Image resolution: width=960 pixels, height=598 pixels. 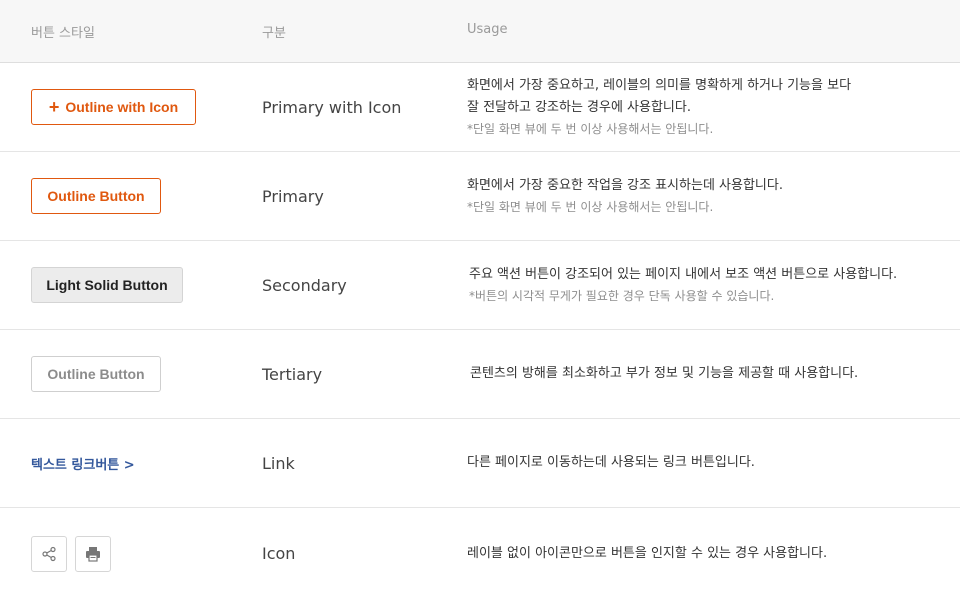 I want to click on kind-cell: Link, so click(x=278, y=463).